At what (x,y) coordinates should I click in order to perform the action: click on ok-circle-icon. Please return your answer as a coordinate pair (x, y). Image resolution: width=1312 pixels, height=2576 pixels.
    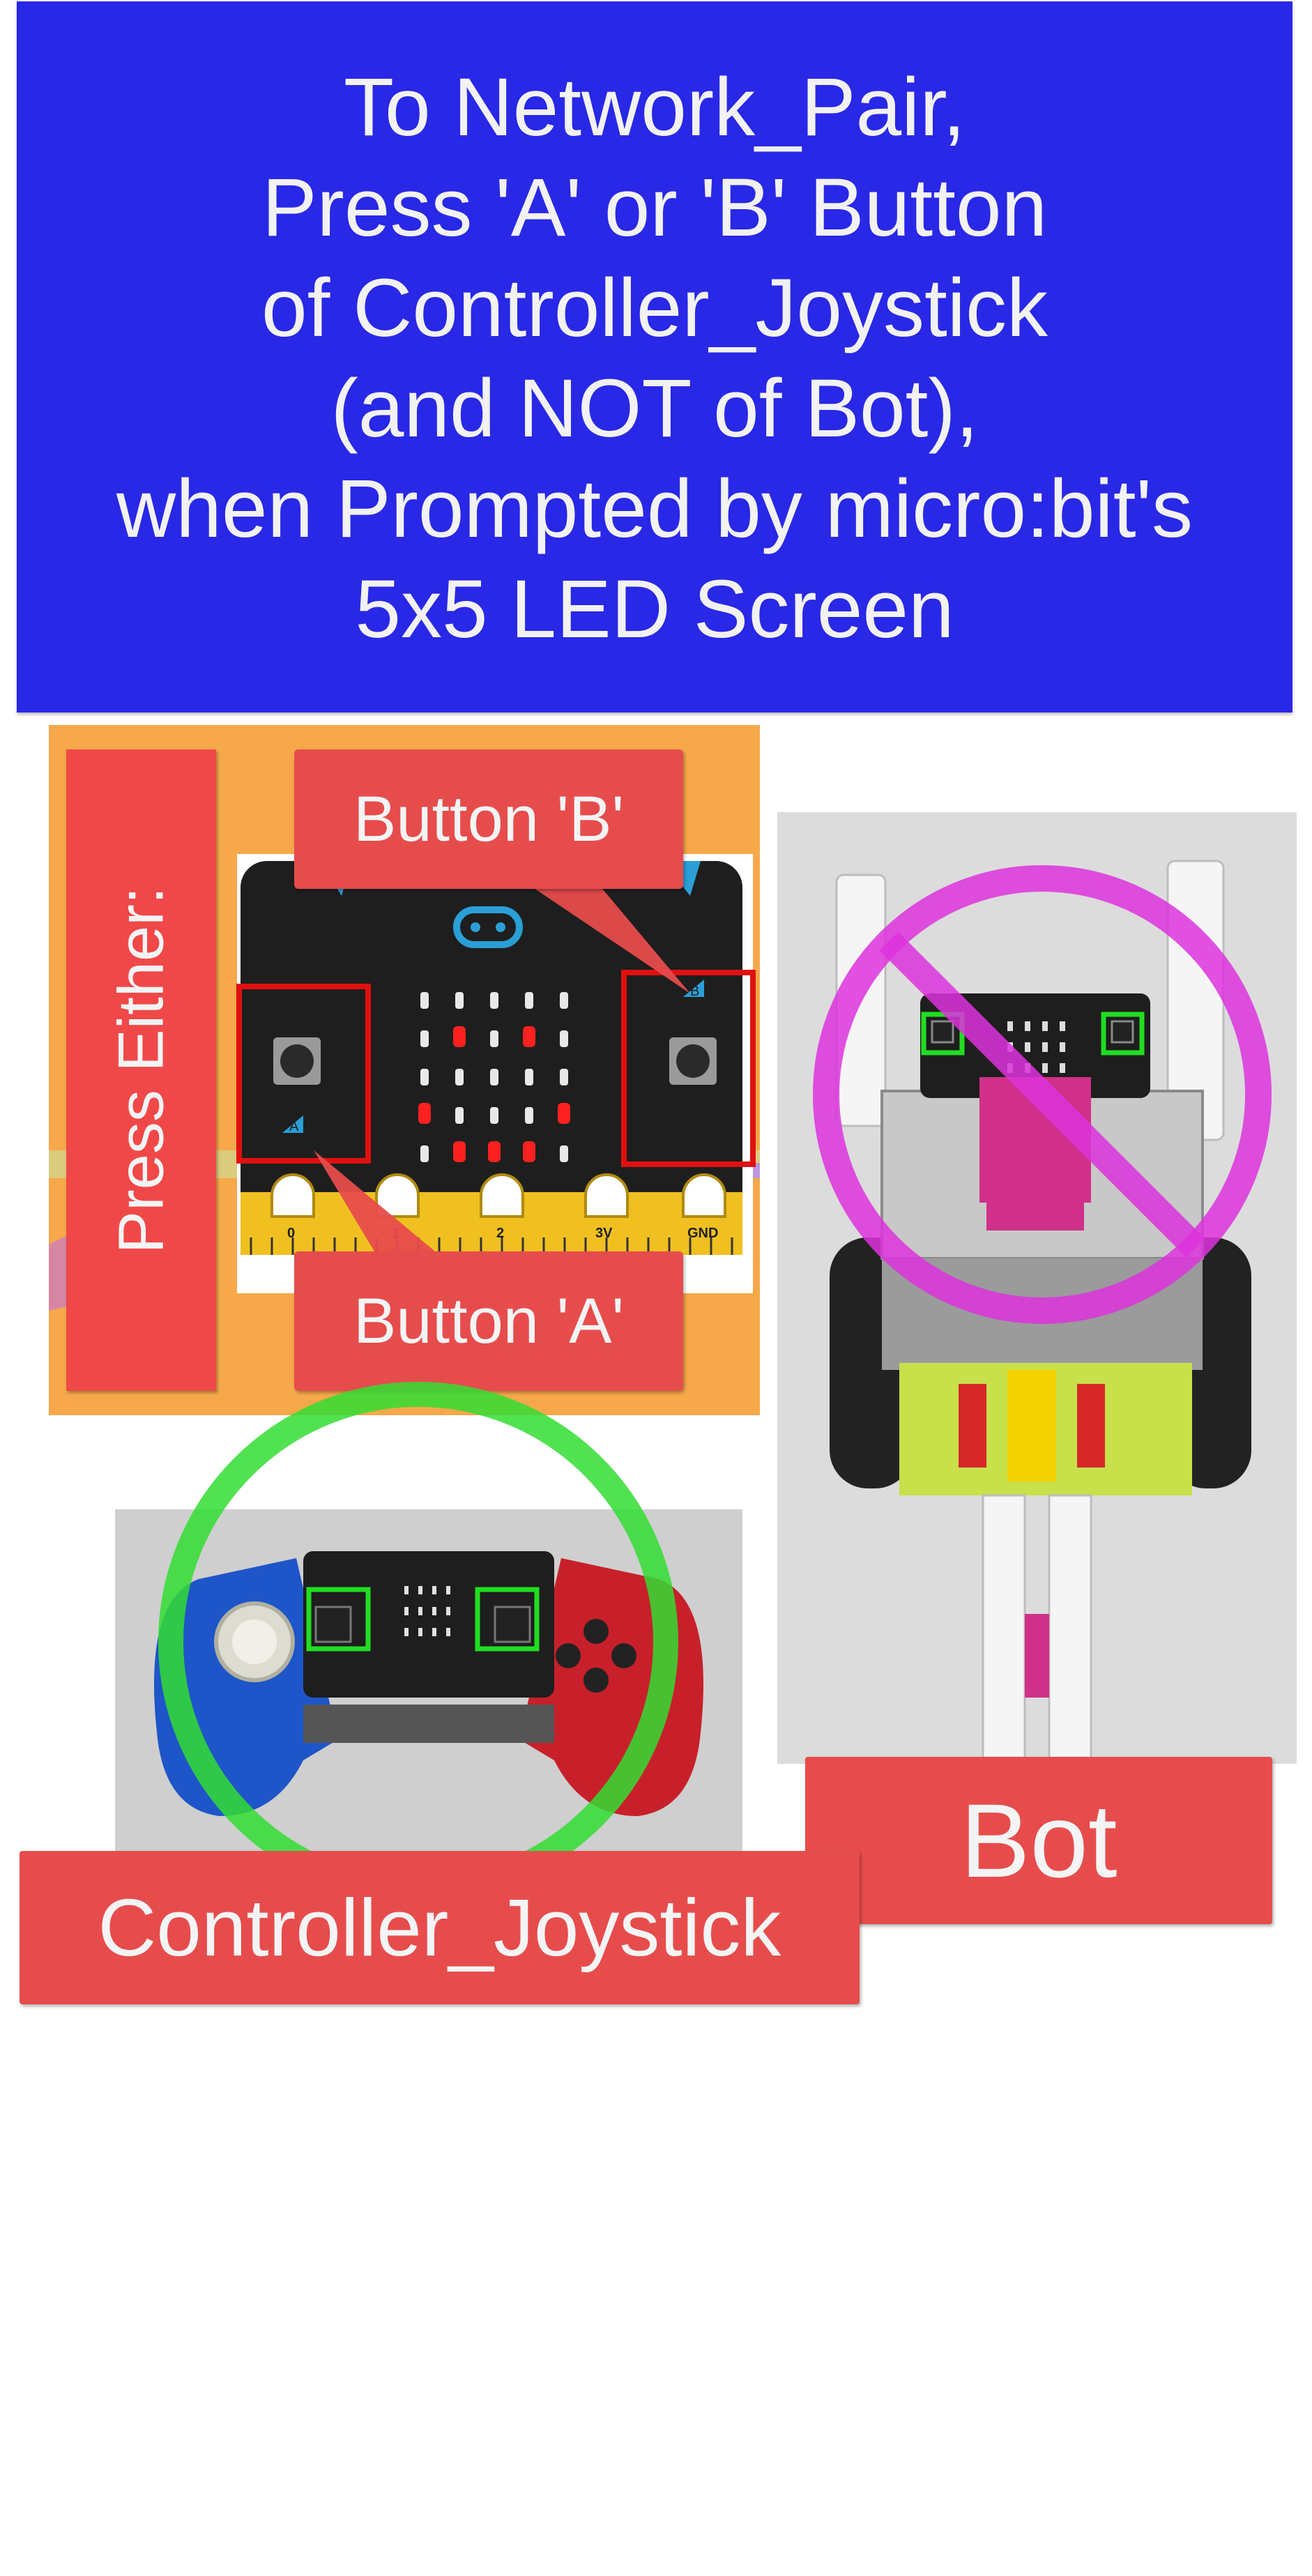
    Looking at the image, I should click on (418, 1642).